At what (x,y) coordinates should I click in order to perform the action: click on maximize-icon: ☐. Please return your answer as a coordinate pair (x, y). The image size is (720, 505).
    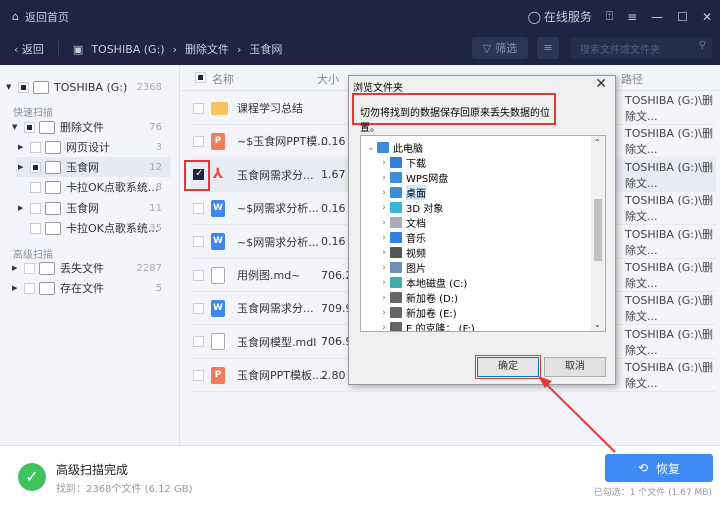
    Looking at the image, I should click on (682, 17).